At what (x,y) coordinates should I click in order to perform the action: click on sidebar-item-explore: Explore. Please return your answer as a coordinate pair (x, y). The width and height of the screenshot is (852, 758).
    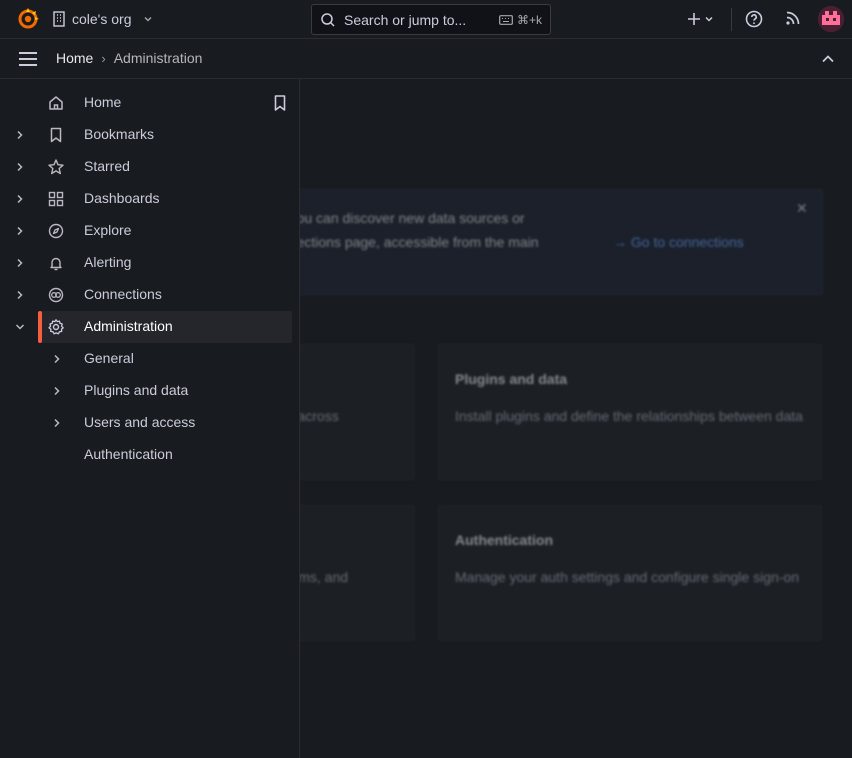
    Looking at the image, I should click on (150, 231).